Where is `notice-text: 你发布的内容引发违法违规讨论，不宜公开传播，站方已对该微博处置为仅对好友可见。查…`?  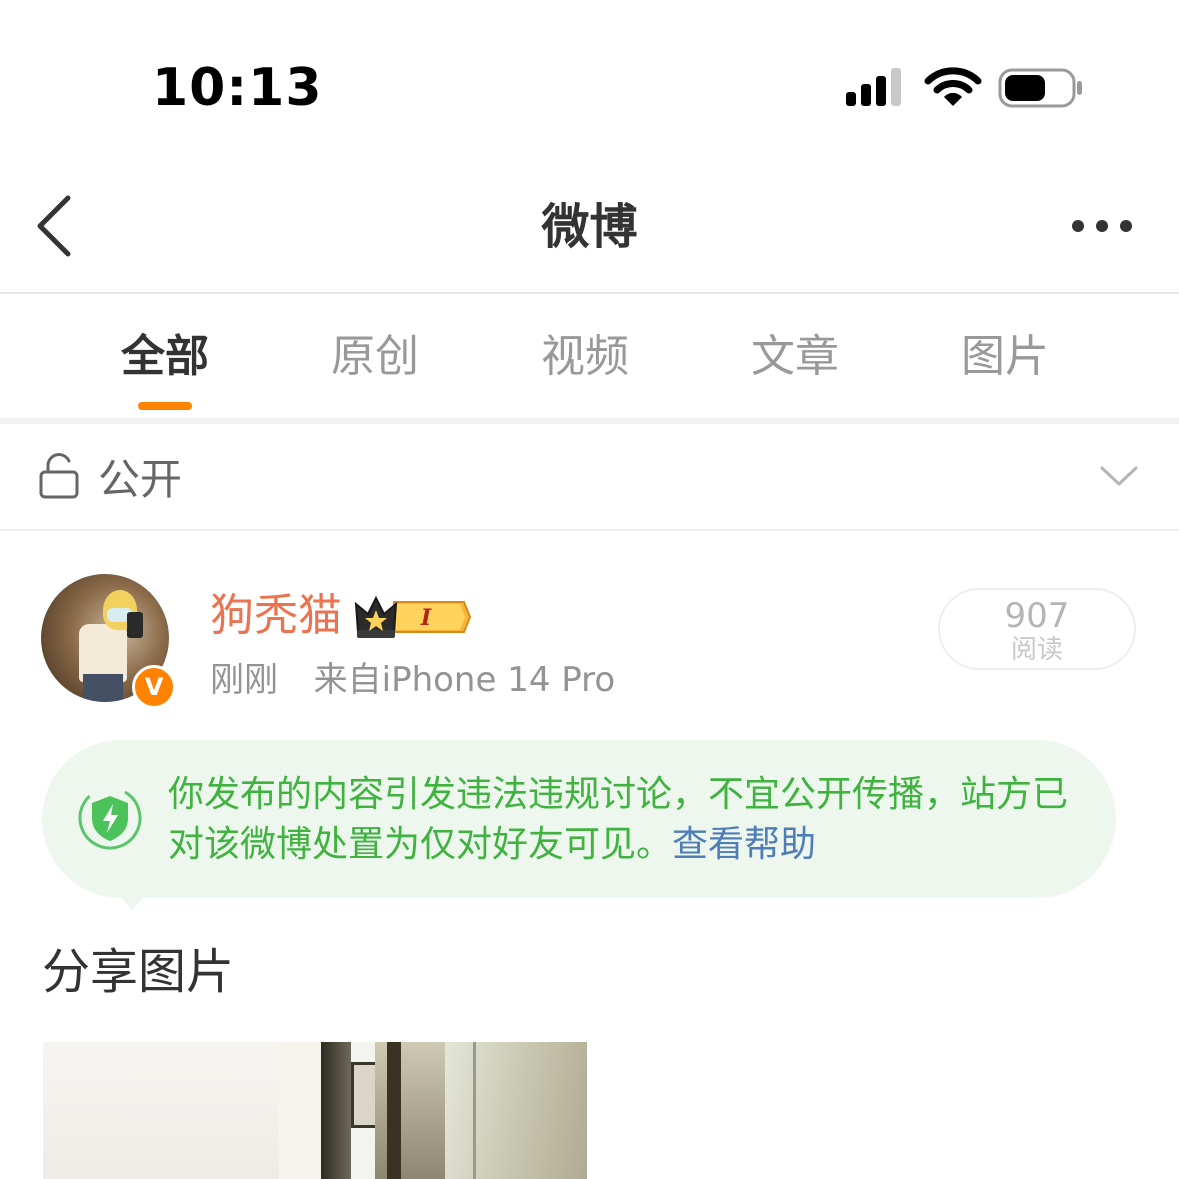
notice-text: 你发布的内容引发违法违规讨论，不宜公开传播，站方已对该微博处置为仅对好友可见。查… is located at coordinates (628, 820).